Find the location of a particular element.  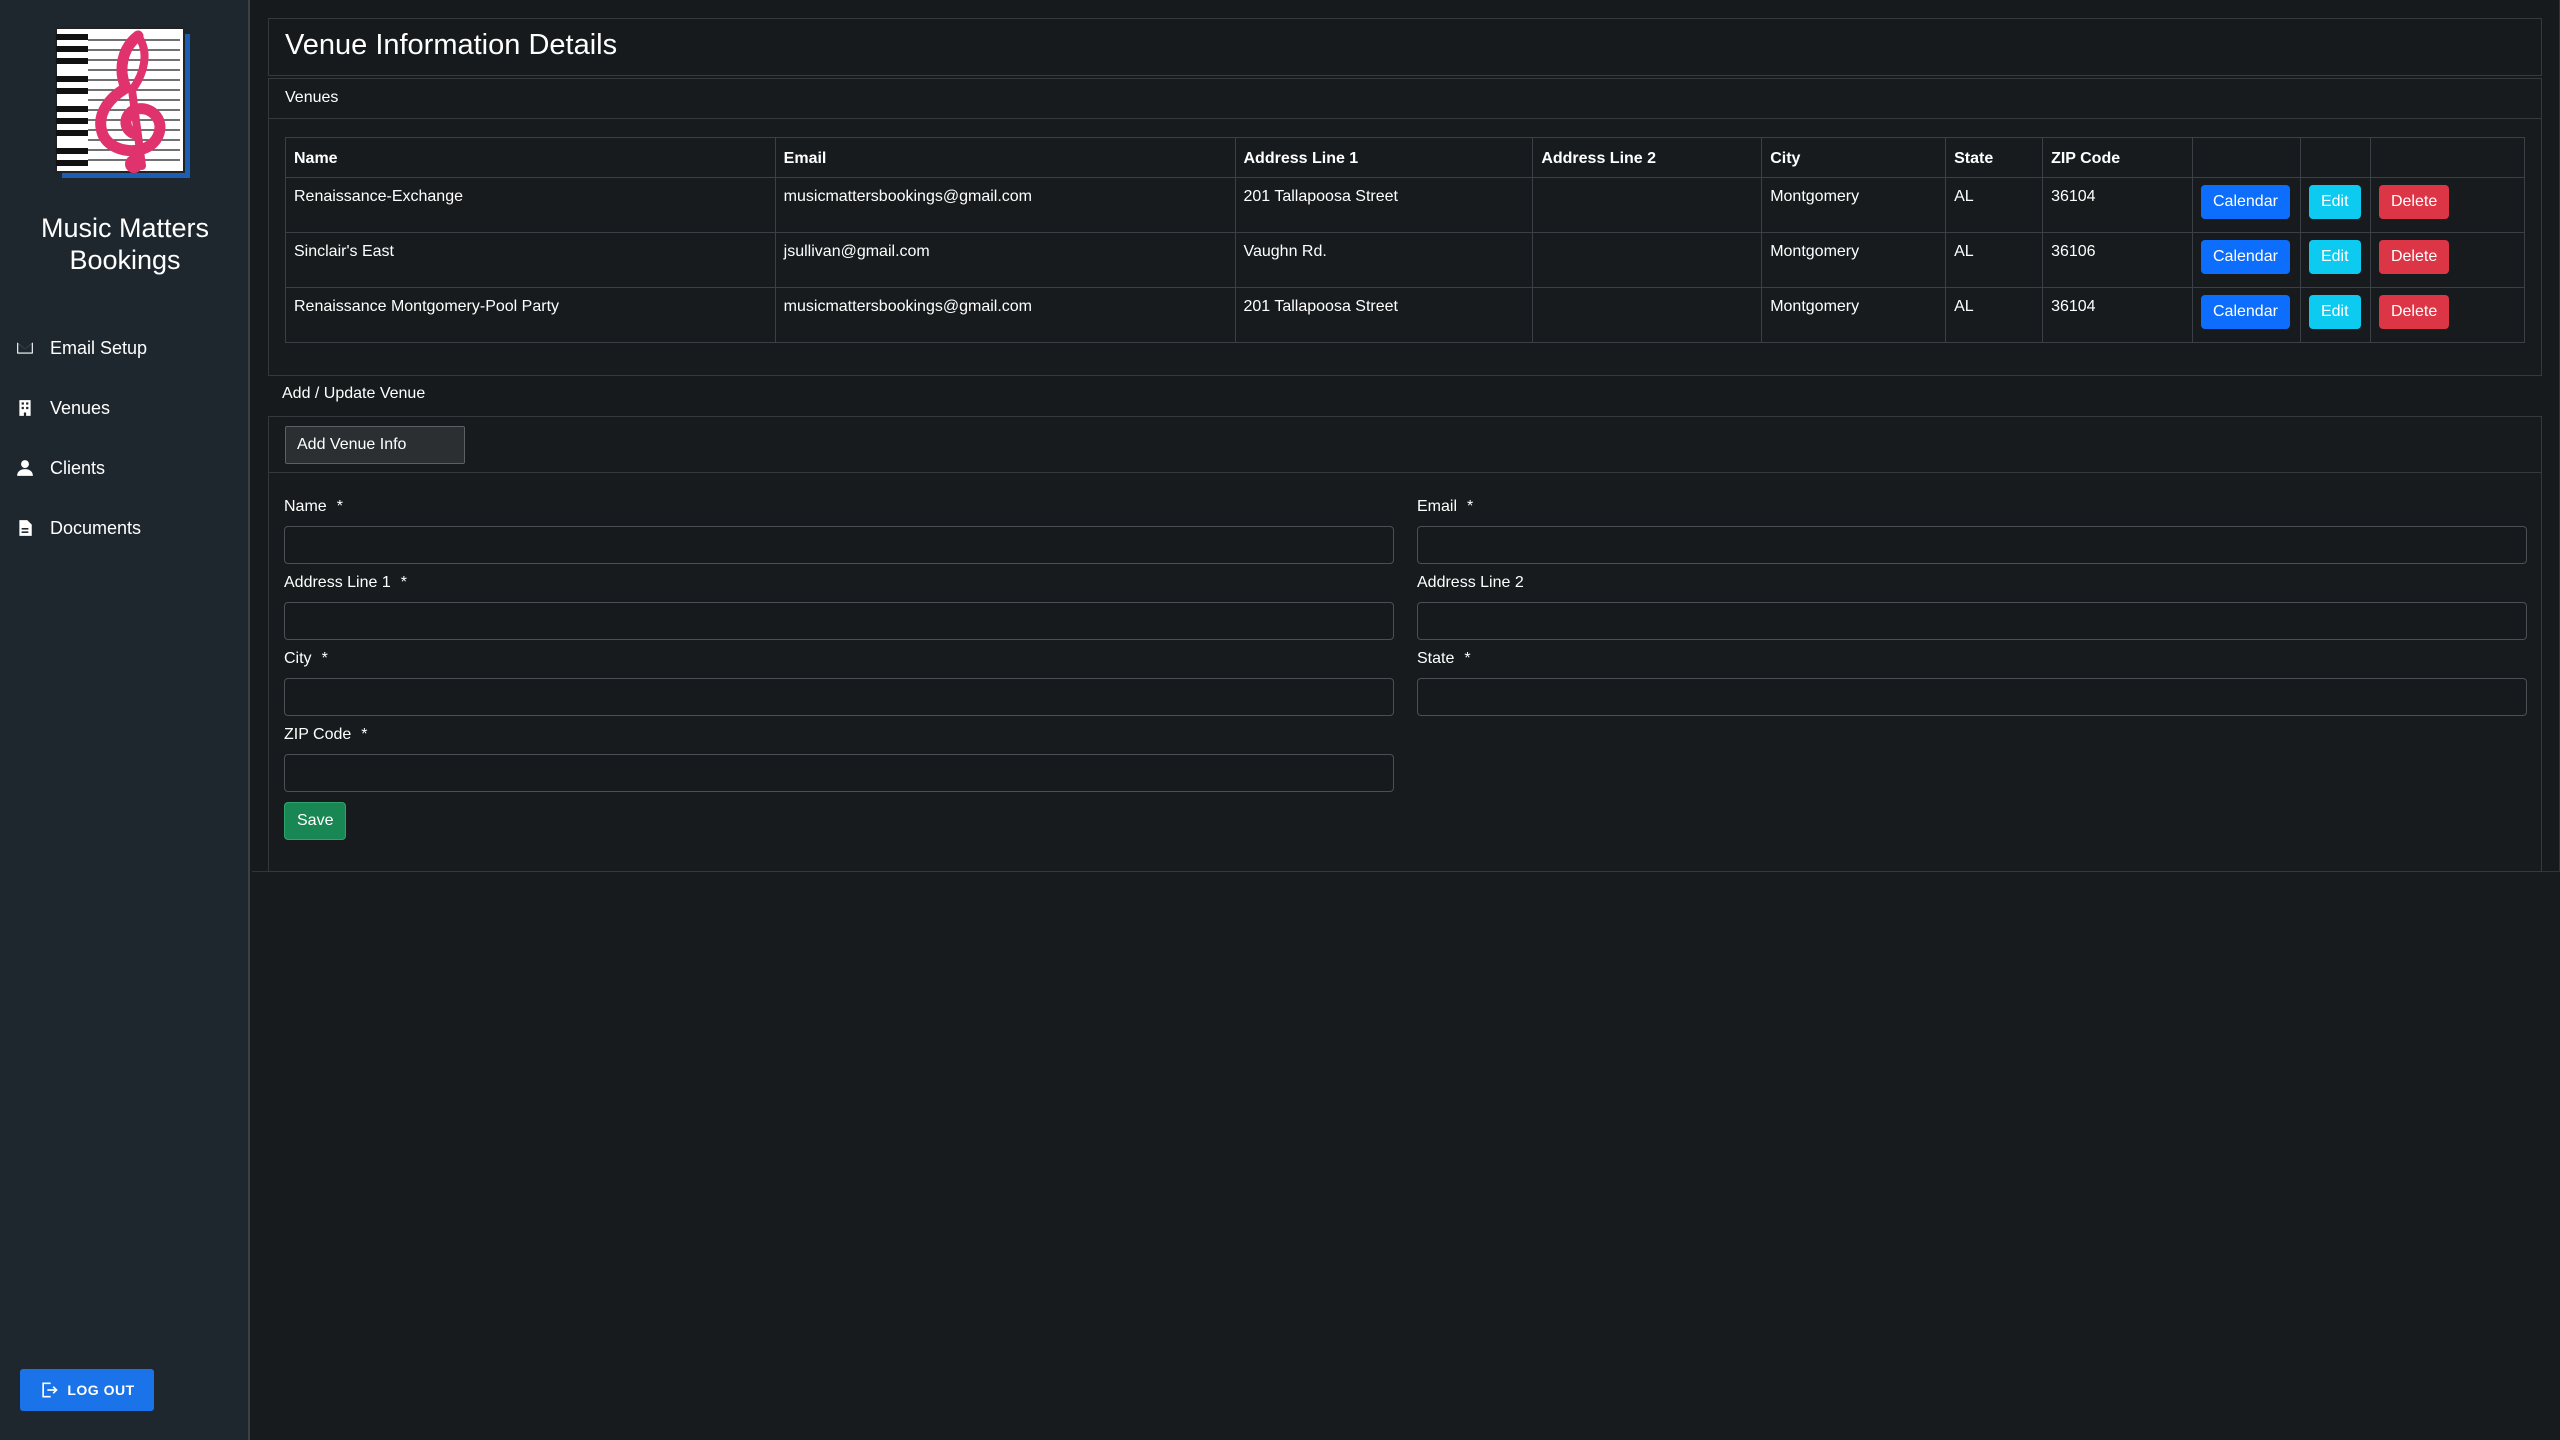

sidebar-item-label: Clients is located at coordinates (78, 467).